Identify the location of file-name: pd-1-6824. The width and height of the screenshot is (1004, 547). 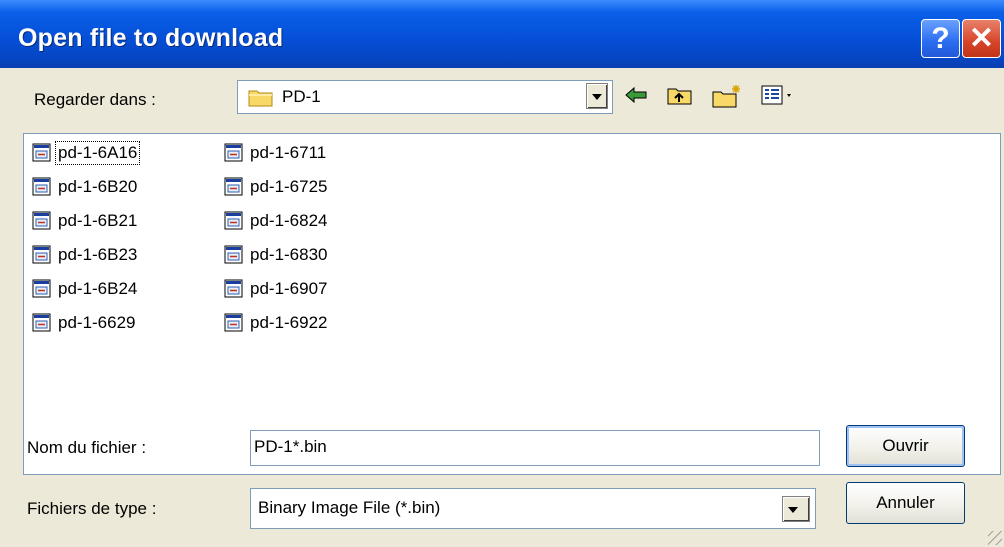
(289, 220).